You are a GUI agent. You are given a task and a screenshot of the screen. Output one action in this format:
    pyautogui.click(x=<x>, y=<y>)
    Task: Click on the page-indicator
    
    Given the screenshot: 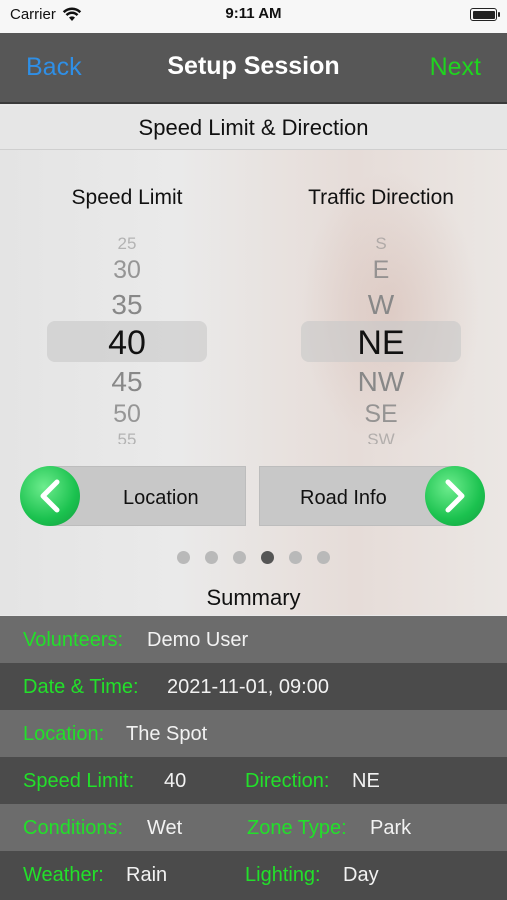 What is the action you would take?
    pyautogui.click(x=253, y=558)
    